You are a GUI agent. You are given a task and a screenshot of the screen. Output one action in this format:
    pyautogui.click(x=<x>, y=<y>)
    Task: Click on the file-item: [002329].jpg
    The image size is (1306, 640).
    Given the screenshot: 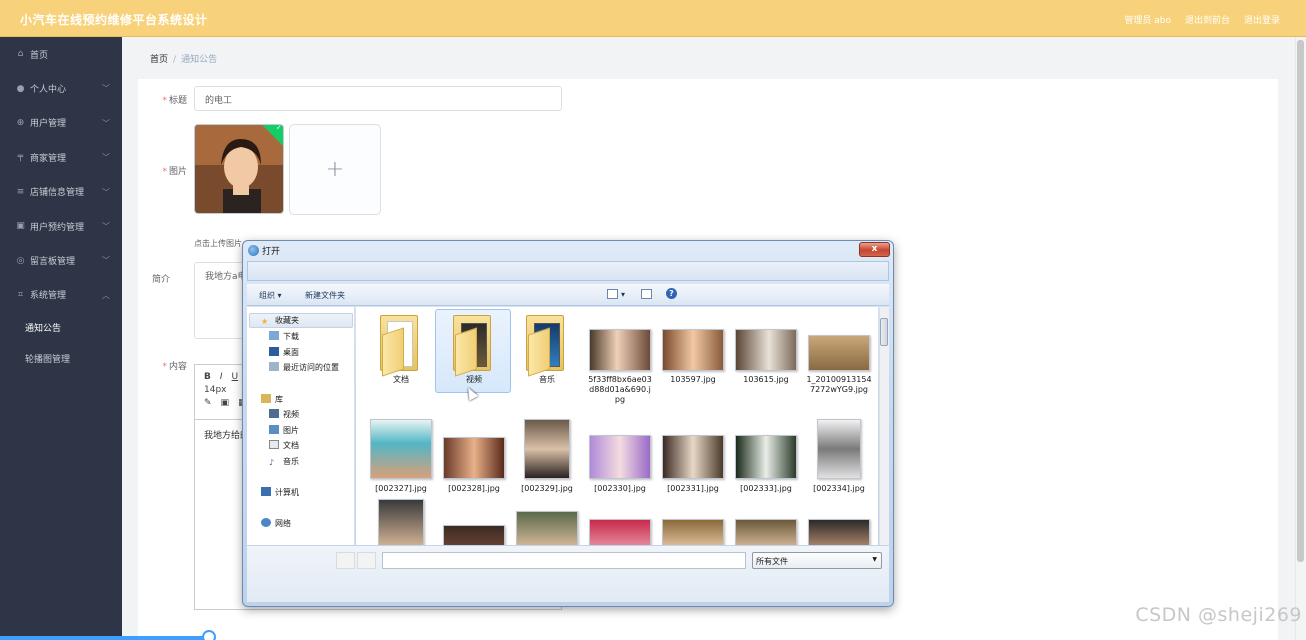 What is the action you would take?
    pyautogui.click(x=547, y=456)
    